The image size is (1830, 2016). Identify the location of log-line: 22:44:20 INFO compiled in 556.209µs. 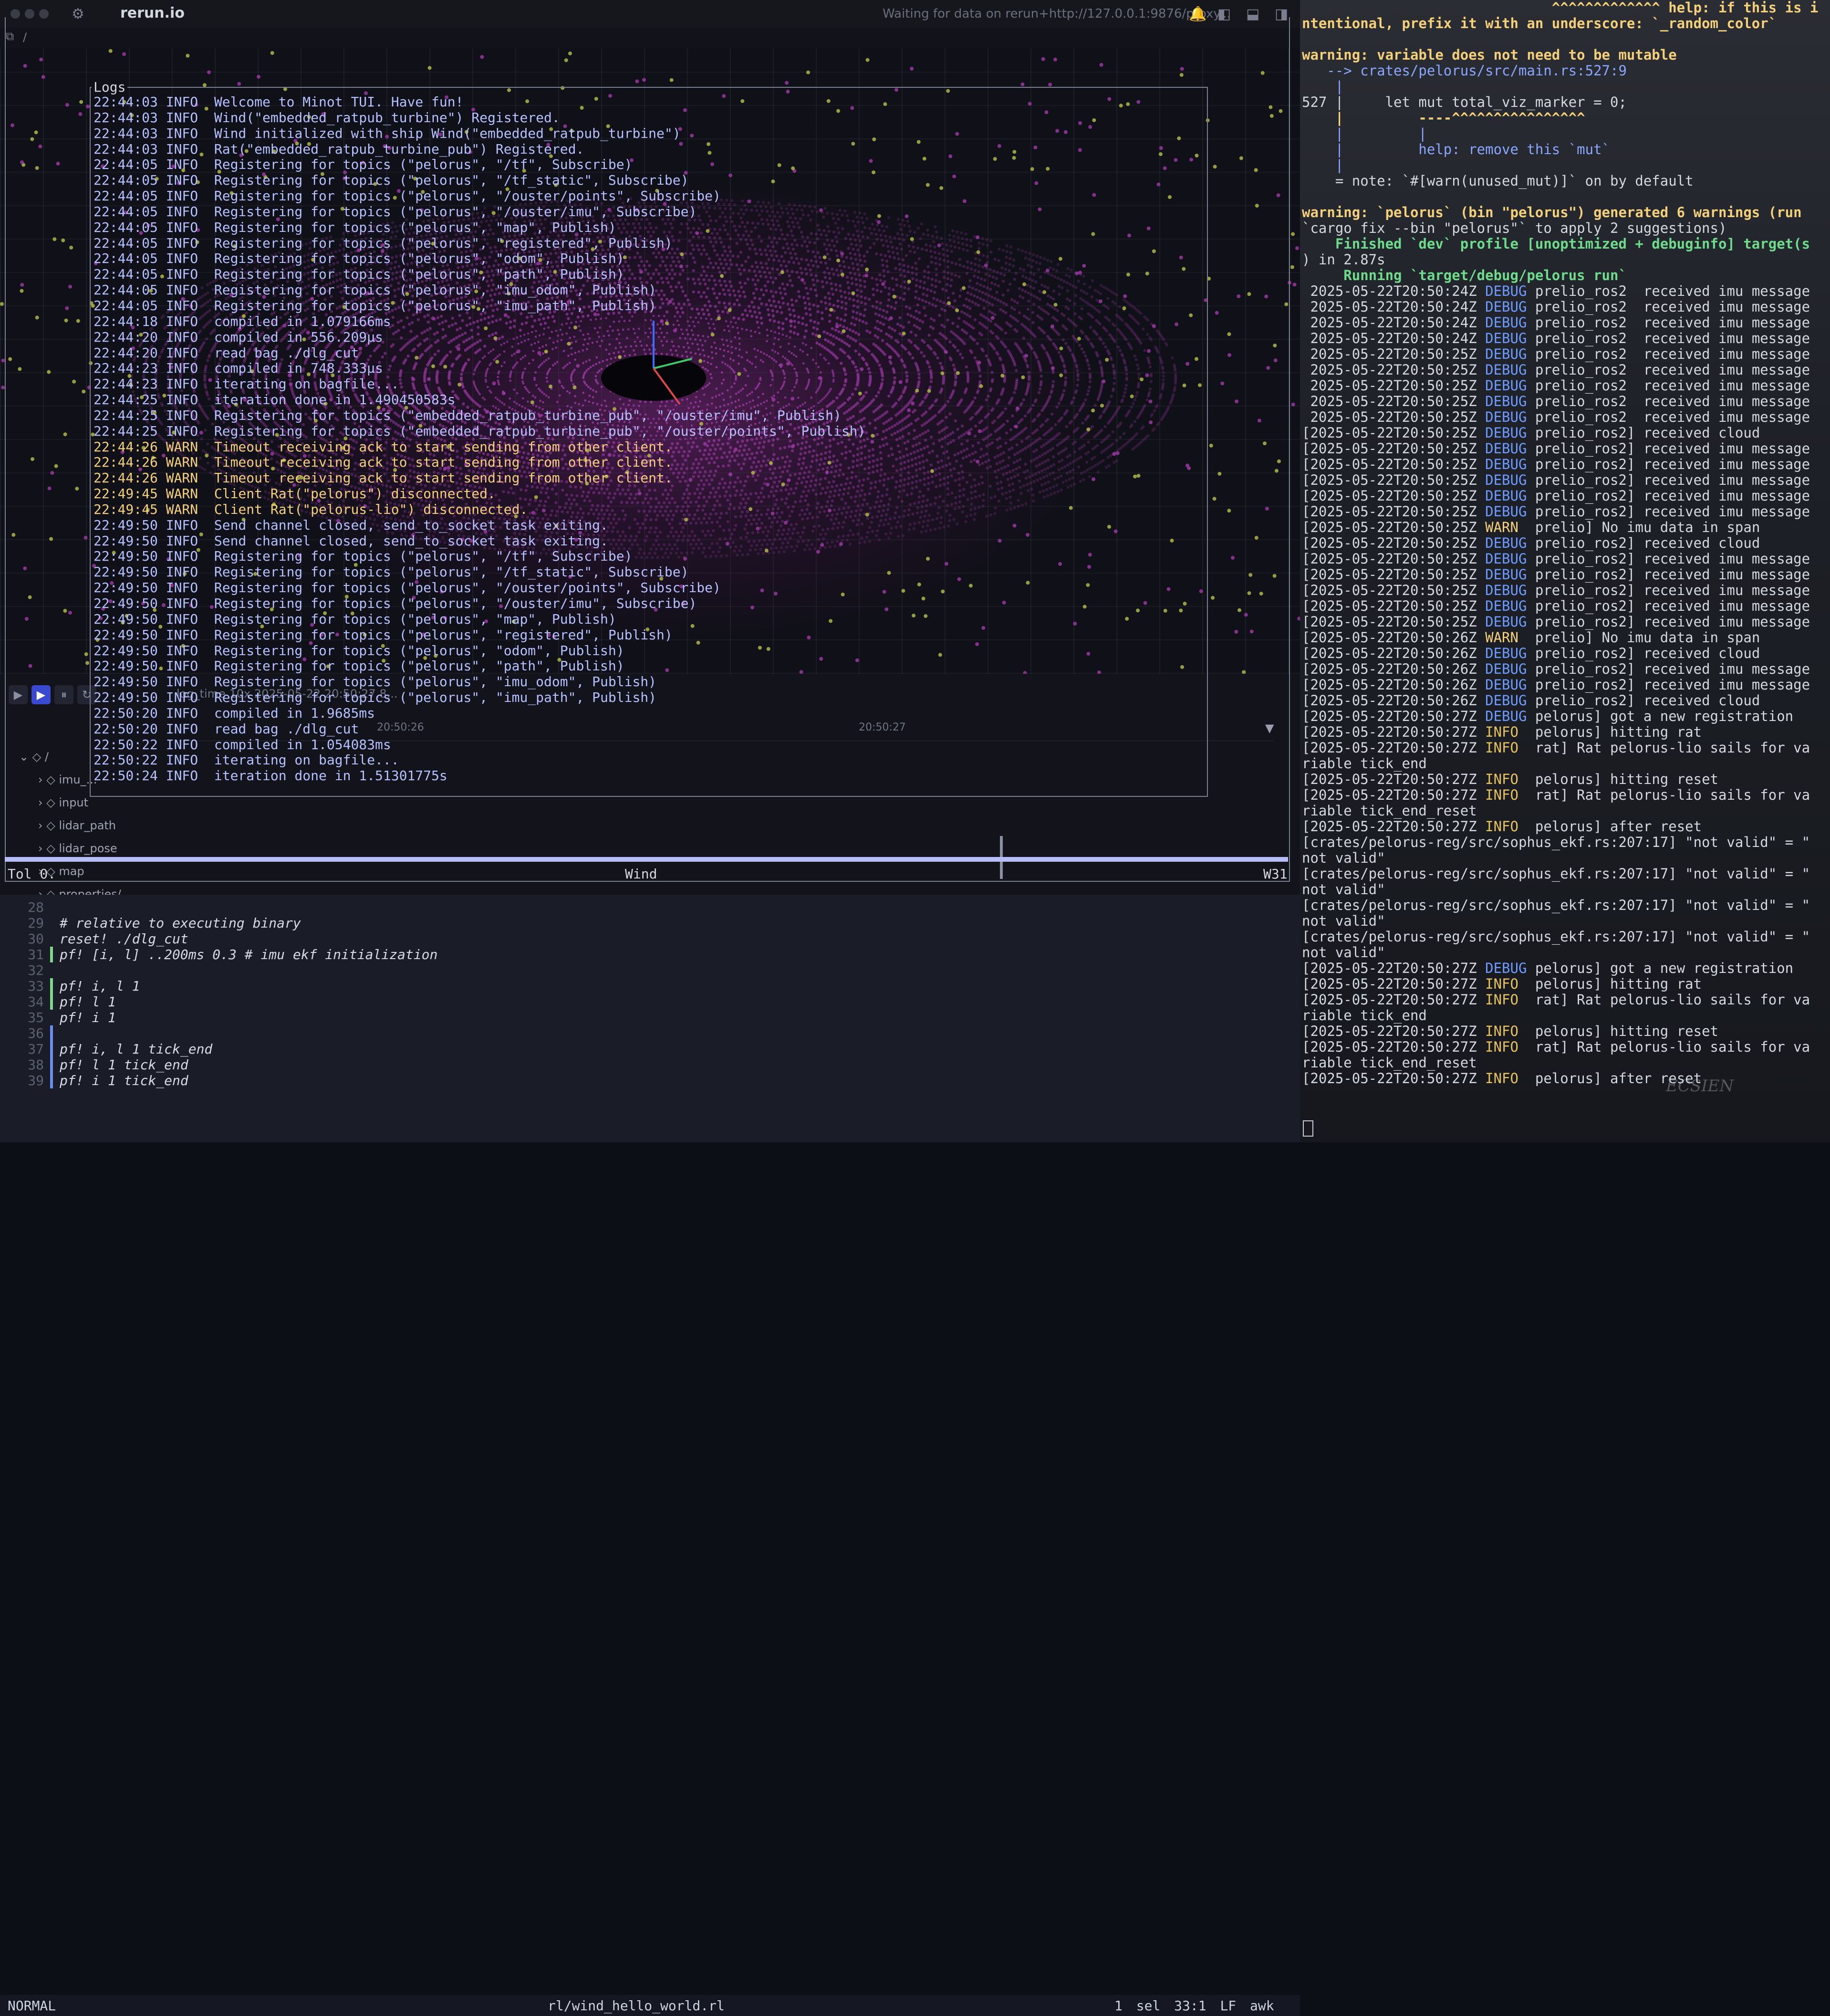
(479, 338).